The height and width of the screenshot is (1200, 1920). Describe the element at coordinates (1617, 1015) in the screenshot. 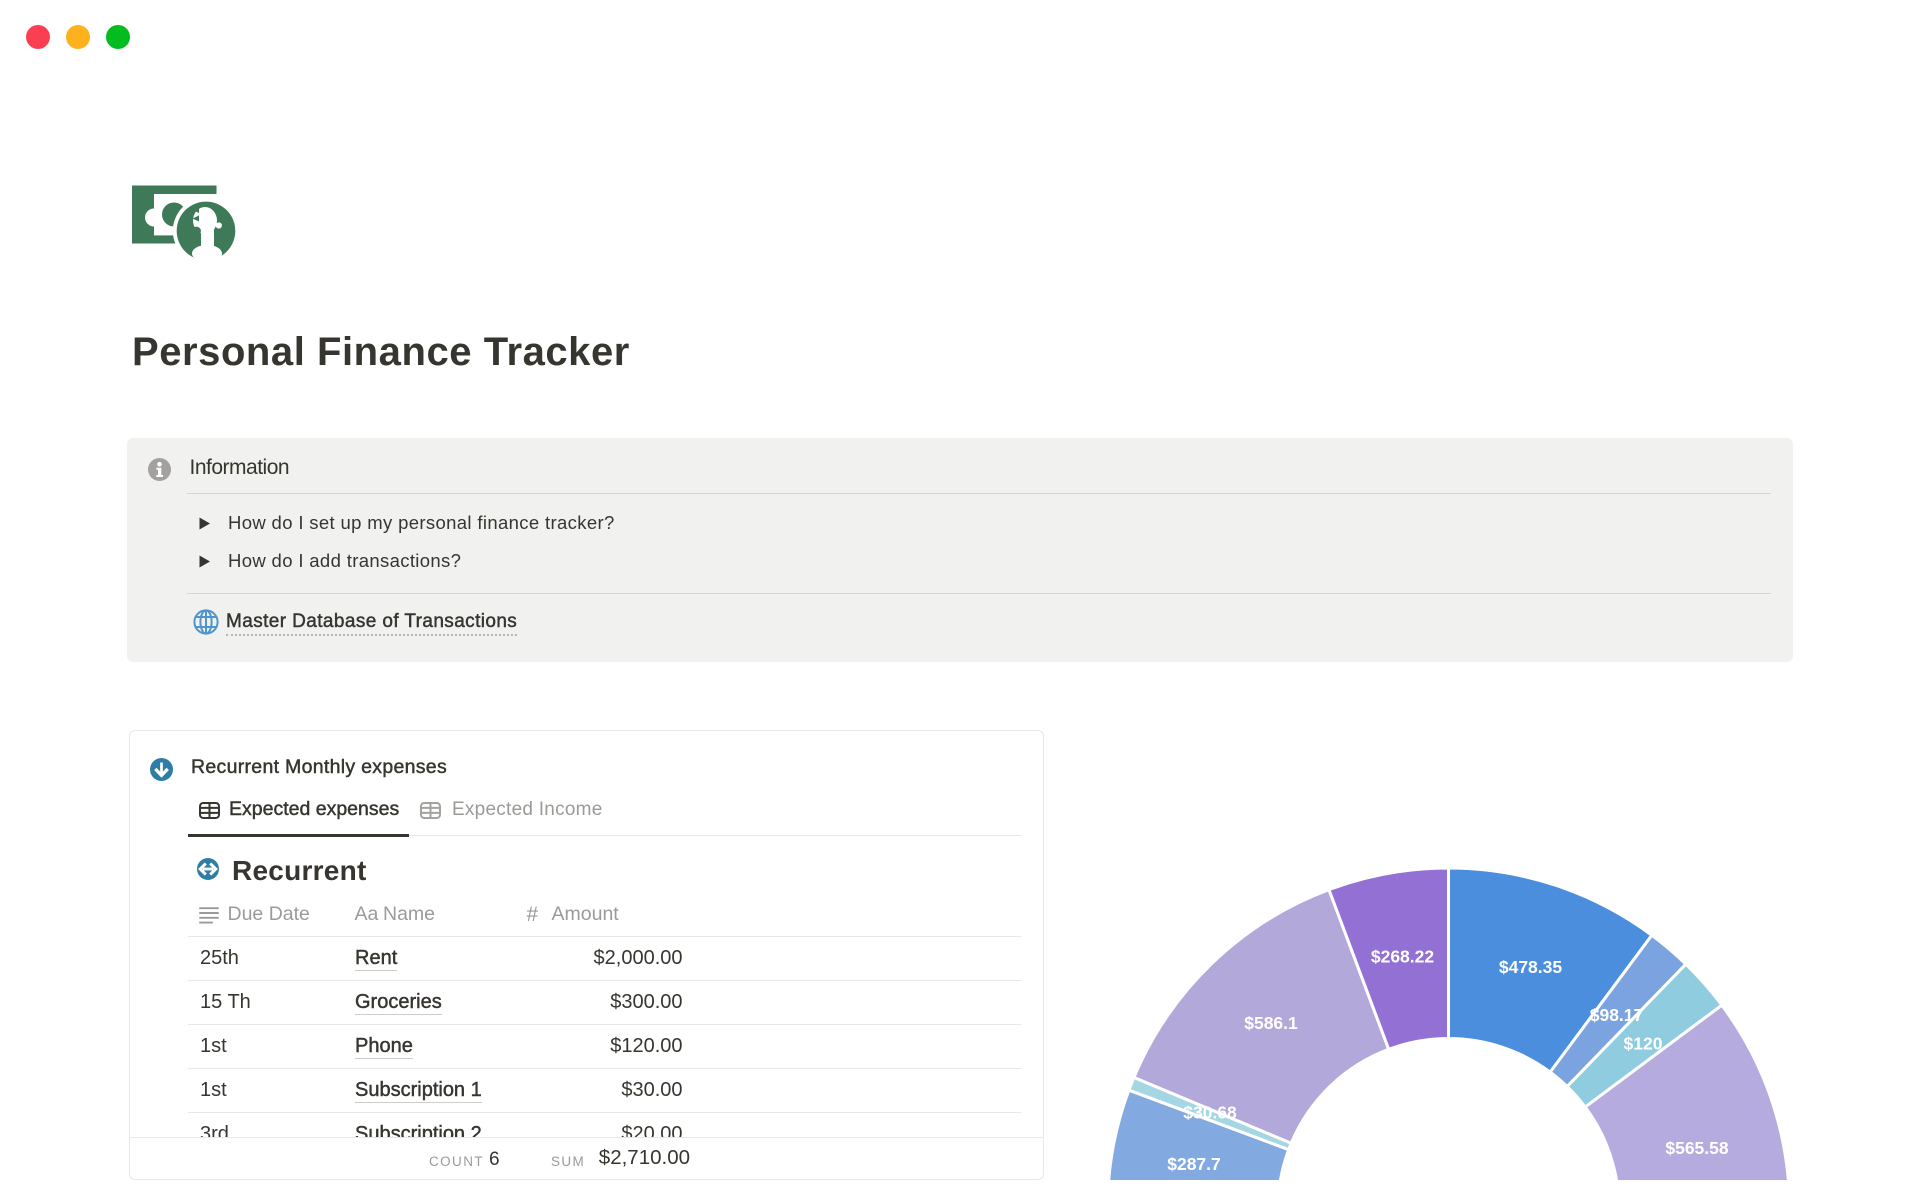

I see `svg-text: $98.17` at that location.